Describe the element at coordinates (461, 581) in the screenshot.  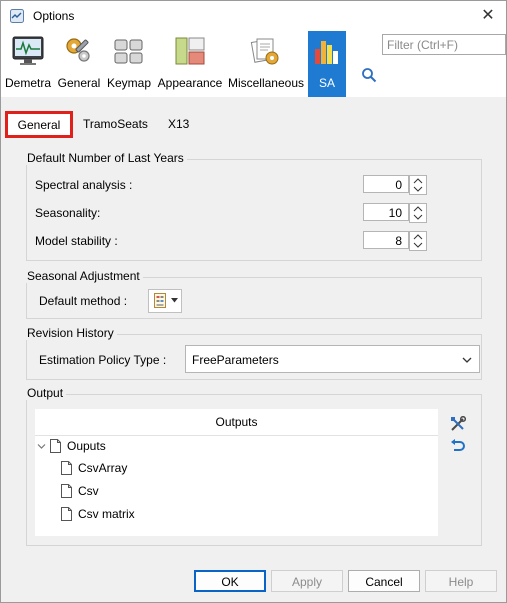
I see `help-button: Help` at that location.